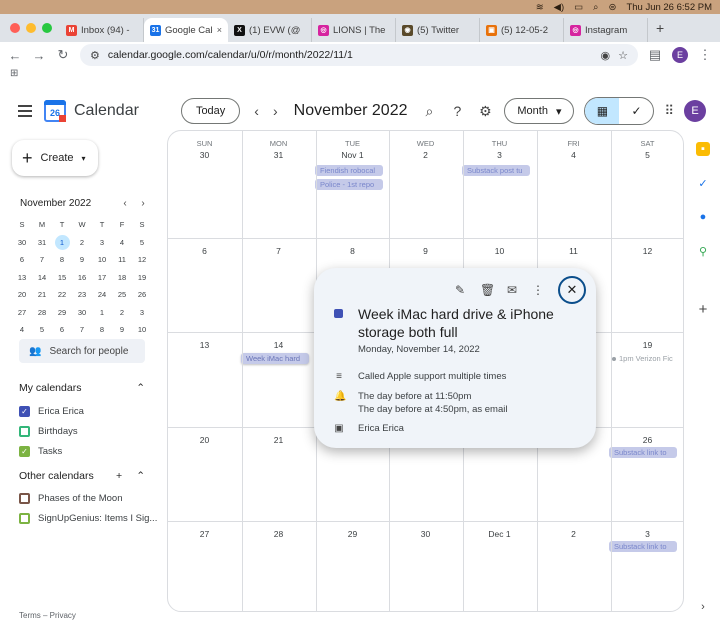  What do you see at coordinates (256, 111) in the screenshot?
I see `previous-month-icon: ‹` at bounding box center [256, 111].